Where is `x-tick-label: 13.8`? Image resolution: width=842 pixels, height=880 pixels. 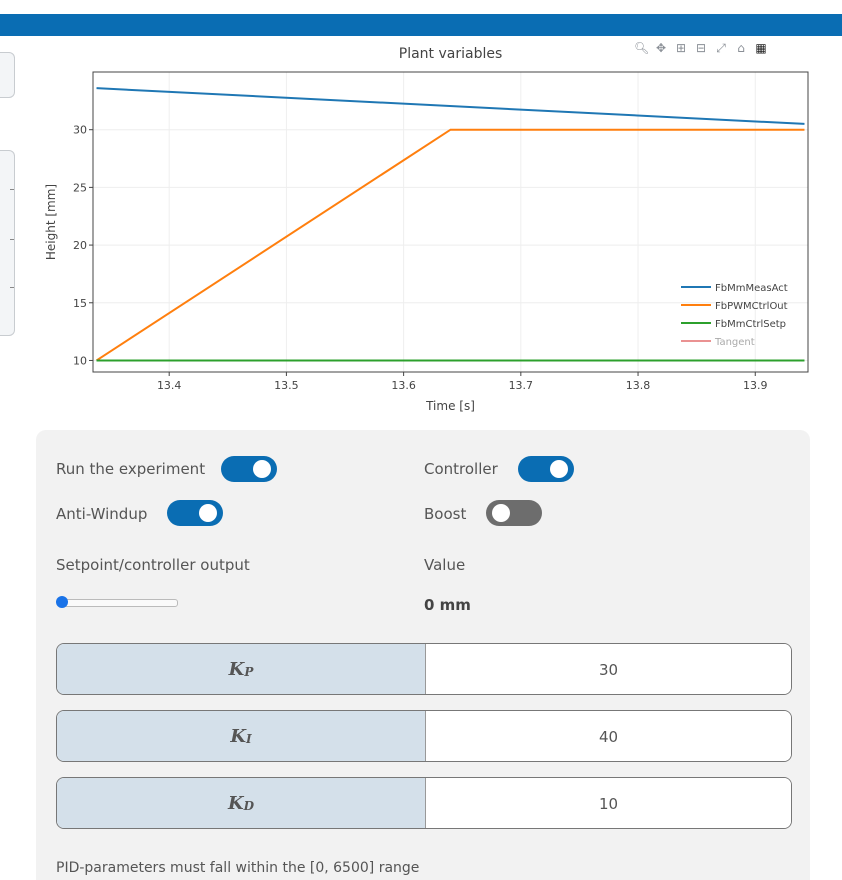
x-tick-label: 13.8 is located at coordinates (638, 385).